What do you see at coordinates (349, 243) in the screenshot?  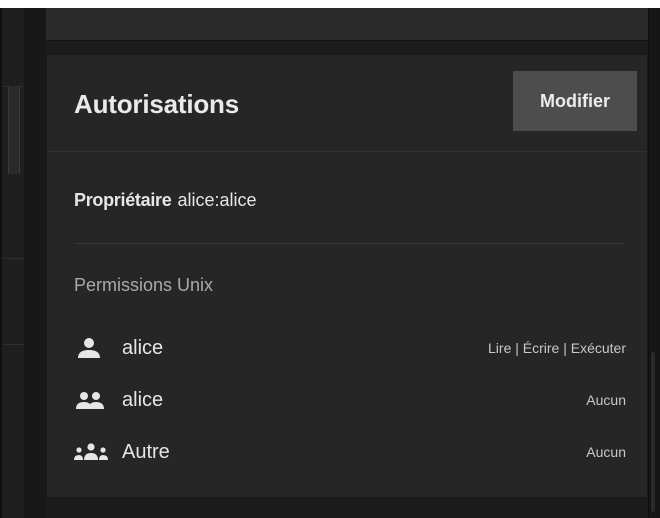 I see `divider` at bounding box center [349, 243].